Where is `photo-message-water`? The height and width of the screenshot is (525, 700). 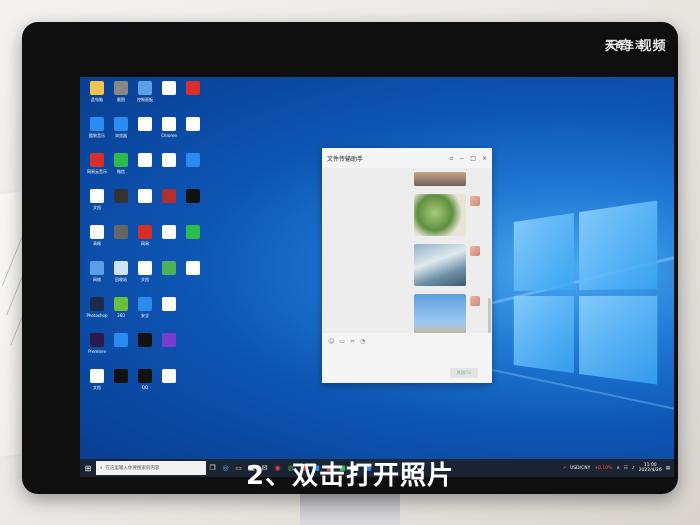
photo-message-water is located at coordinates (440, 265).